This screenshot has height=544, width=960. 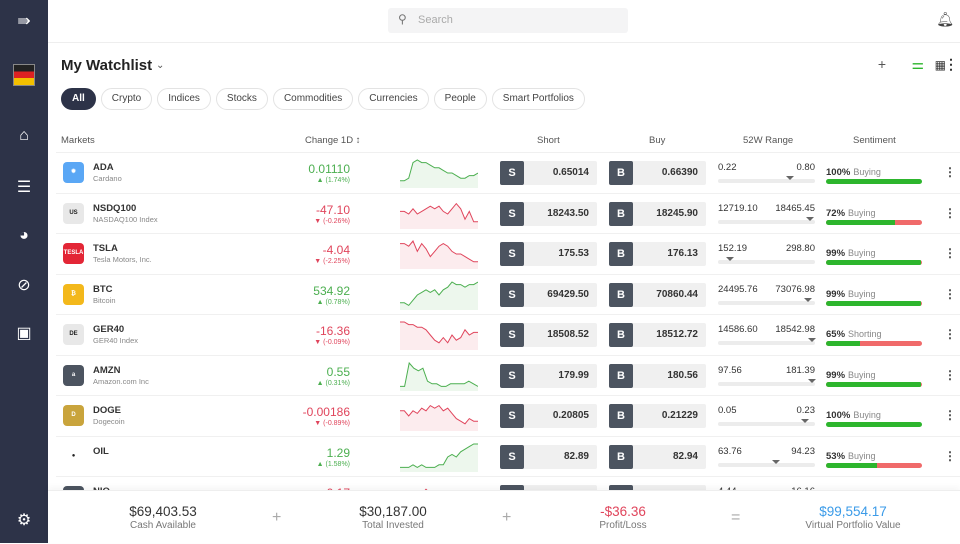 I want to click on settings-gear-icon: ⚙, so click(x=24, y=520).